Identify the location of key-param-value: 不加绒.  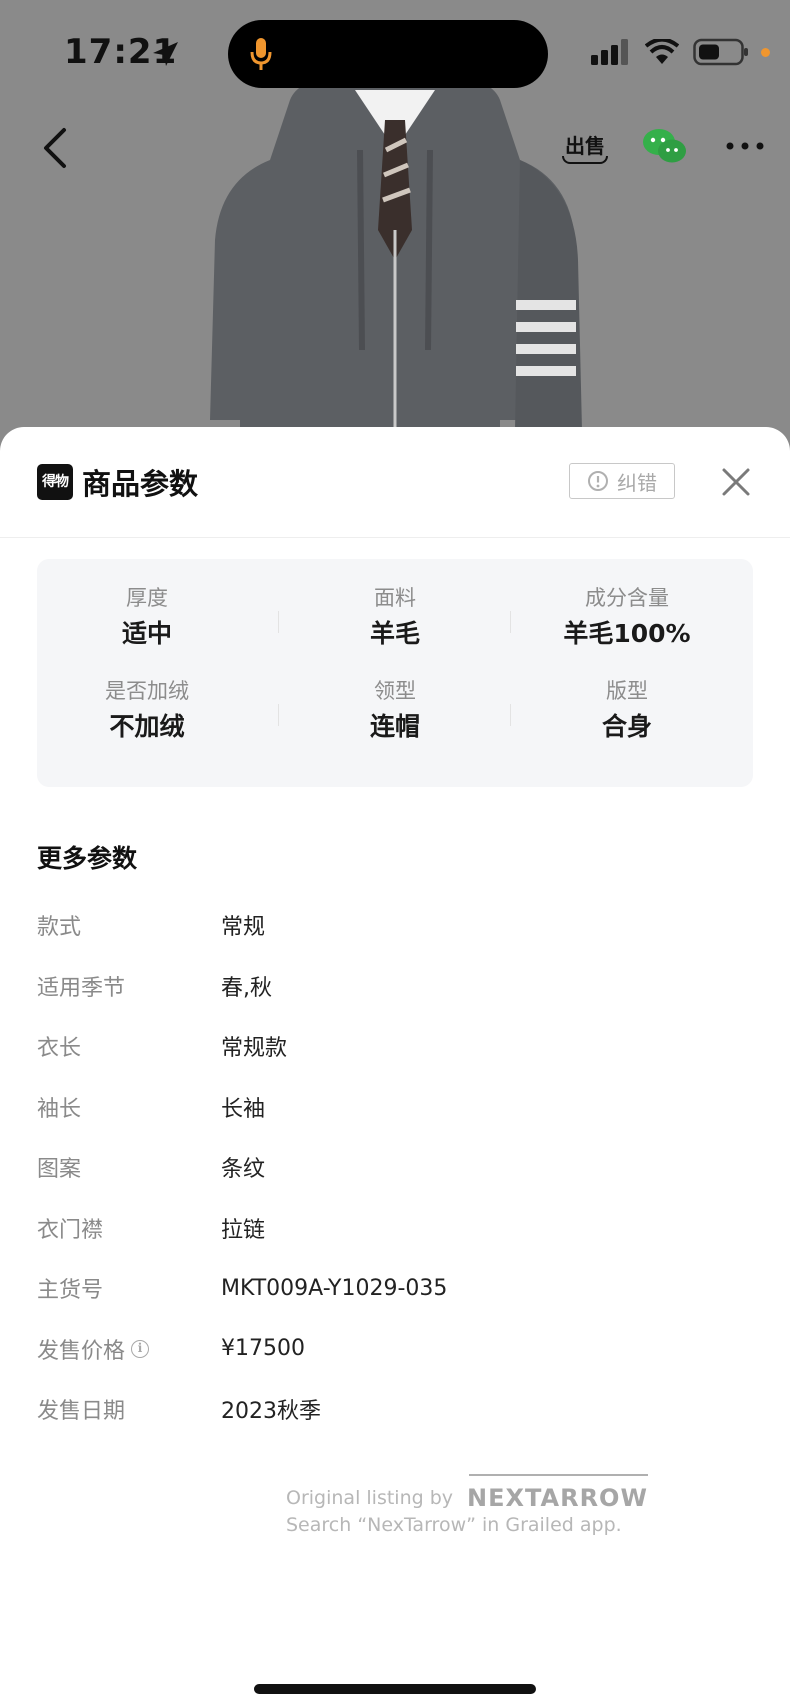
(147, 726).